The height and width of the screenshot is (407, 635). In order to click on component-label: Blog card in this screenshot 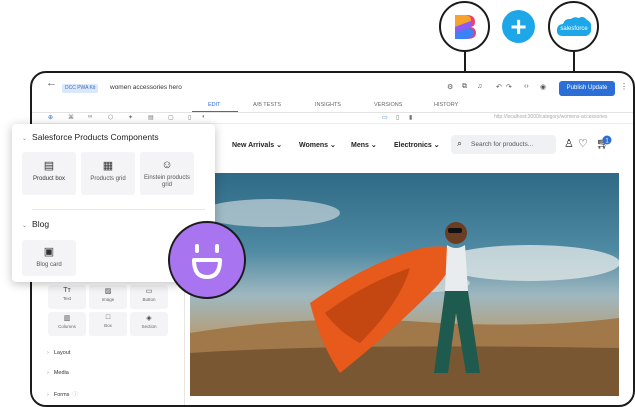, I will do `click(49, 265)`.